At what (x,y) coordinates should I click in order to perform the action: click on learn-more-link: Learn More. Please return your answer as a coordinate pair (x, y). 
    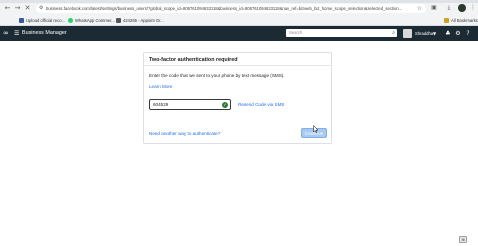
    Looking at the image, I should click on (161, 86).